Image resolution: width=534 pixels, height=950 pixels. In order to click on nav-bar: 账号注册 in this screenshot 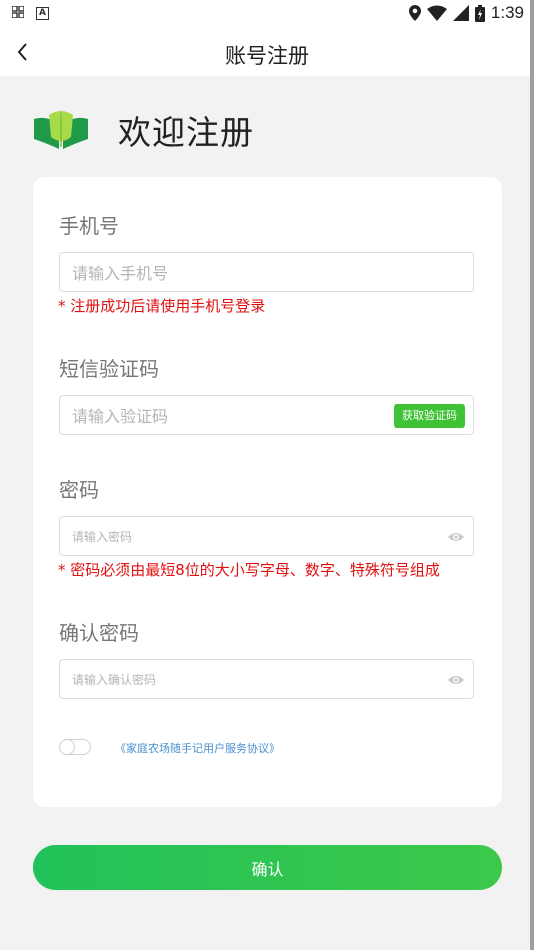, I will do `click(267, 52)`.